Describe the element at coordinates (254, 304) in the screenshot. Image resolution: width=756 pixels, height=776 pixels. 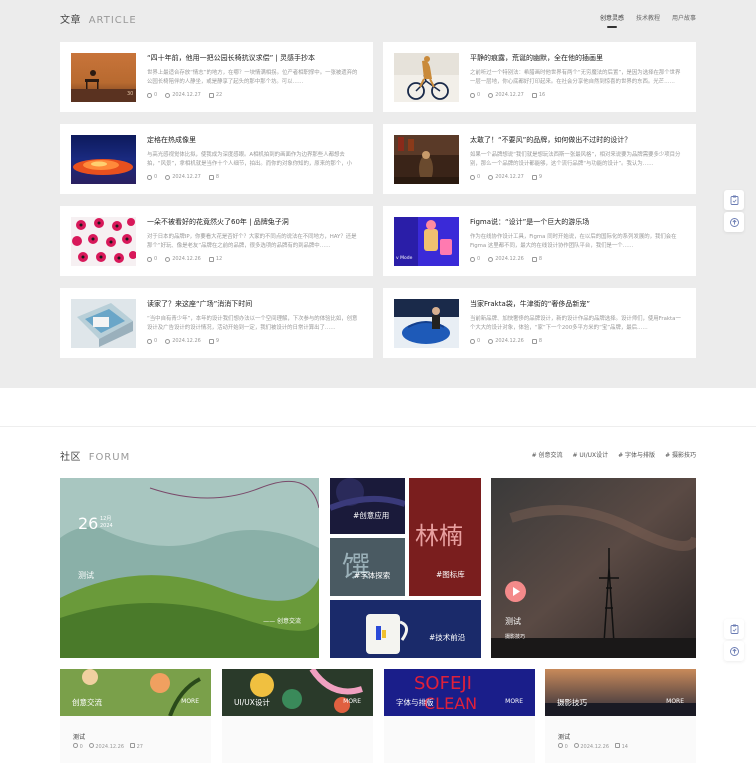
I see `article-title: 读家了？来这座“广场”消消下时间` at that location.